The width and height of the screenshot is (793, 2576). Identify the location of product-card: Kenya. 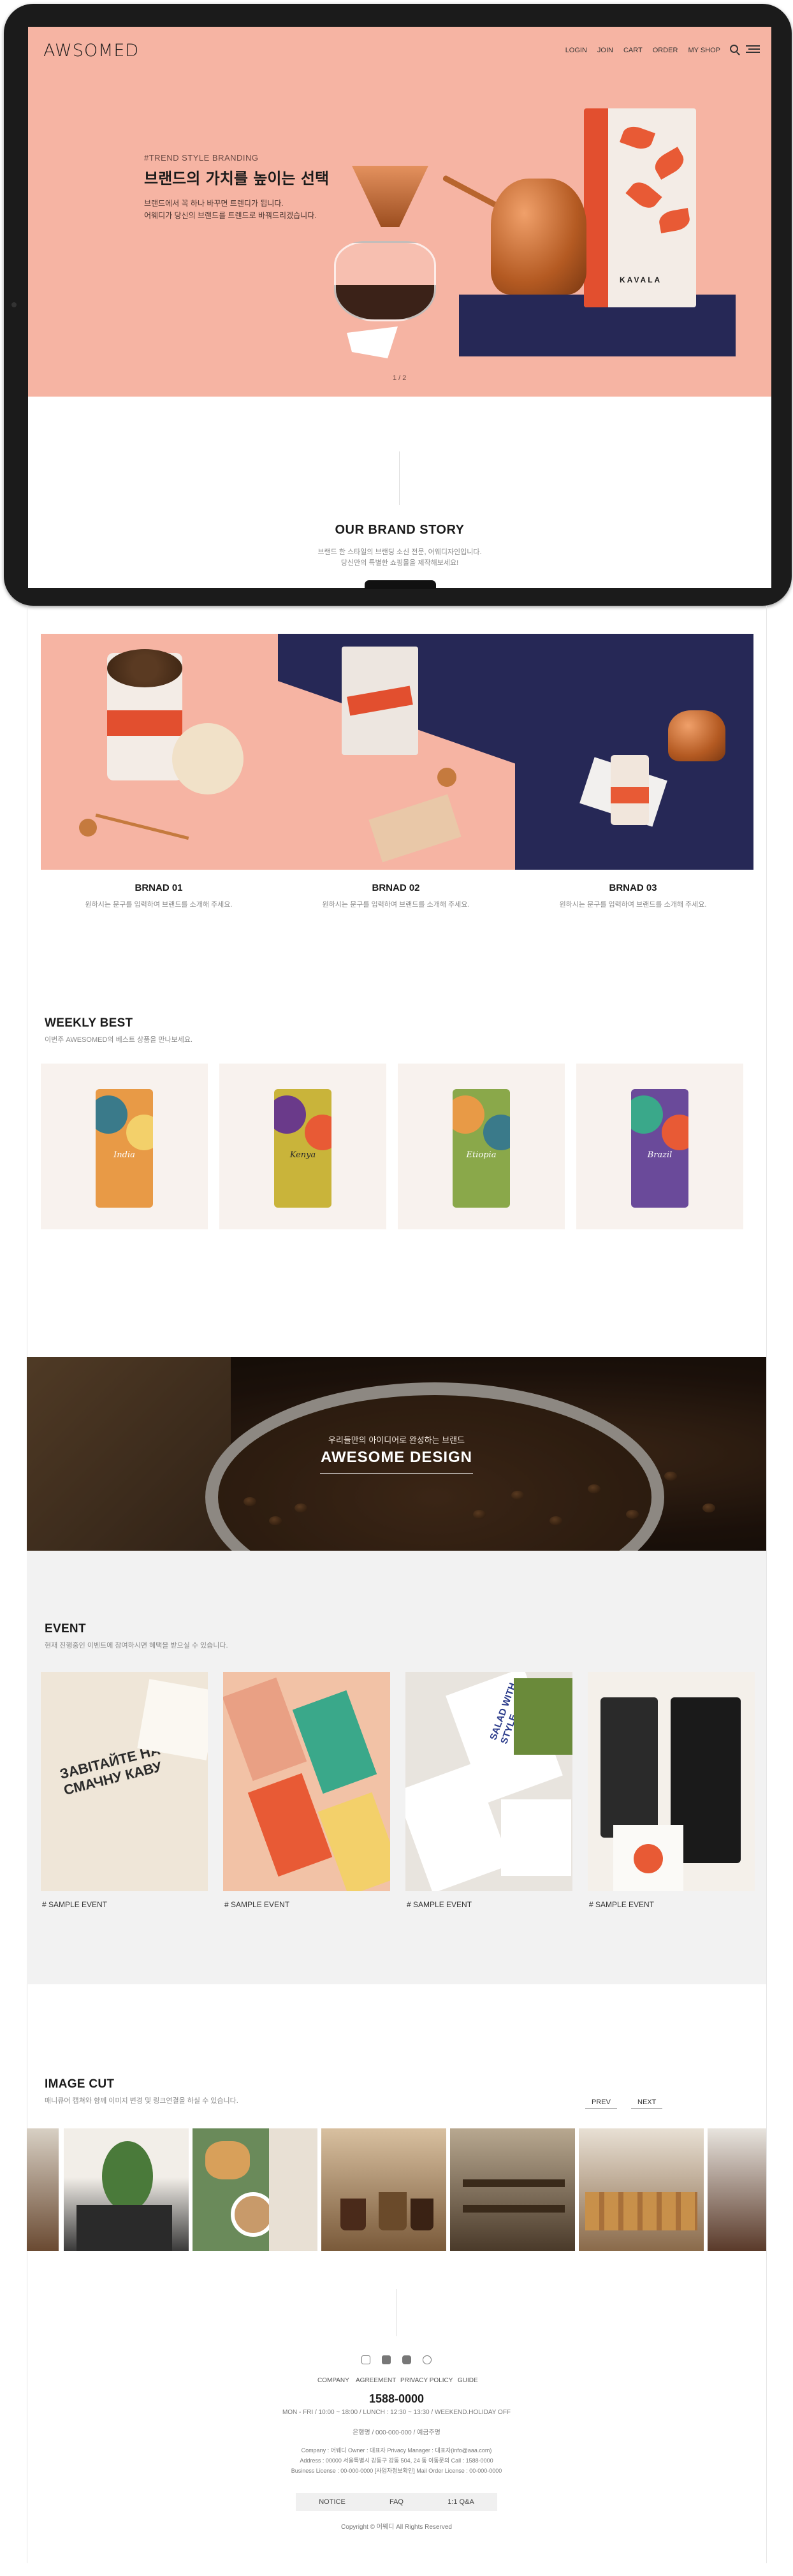
(302, 1146).